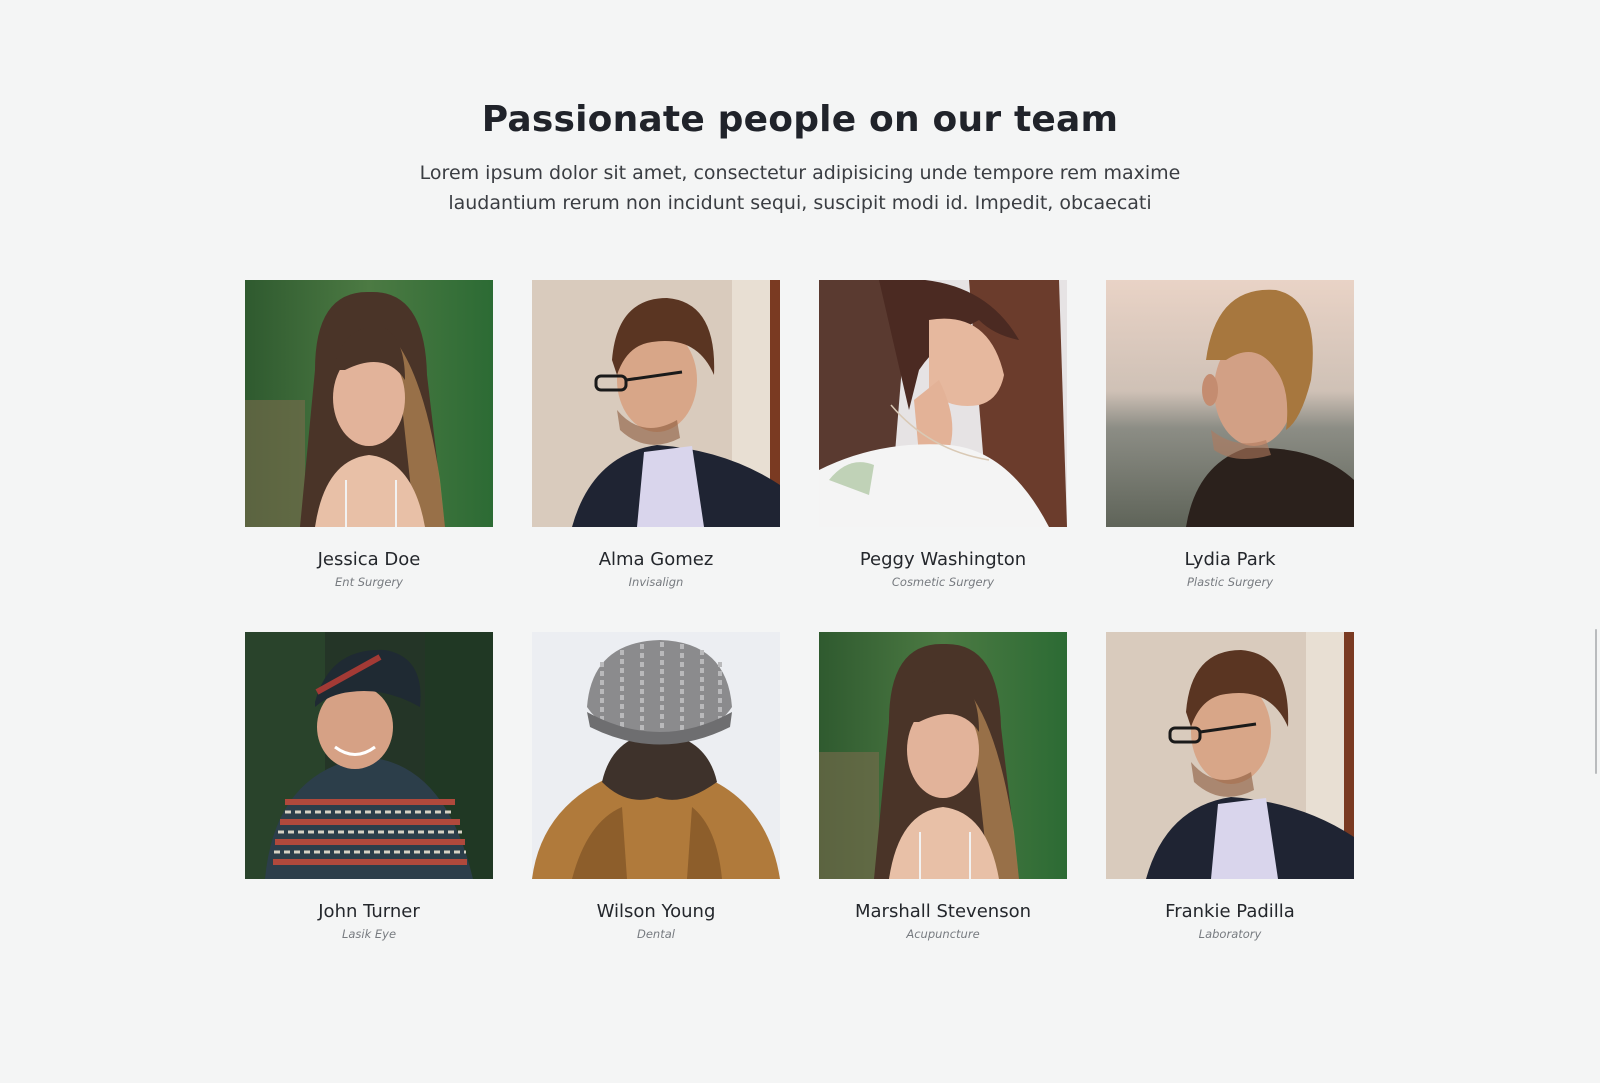 The height and width of the screenshot is (1083, 1600). Describe the element at coordinates (943, 934) in the screenshot. I see `team-member-role: Acupuncture` at that location.